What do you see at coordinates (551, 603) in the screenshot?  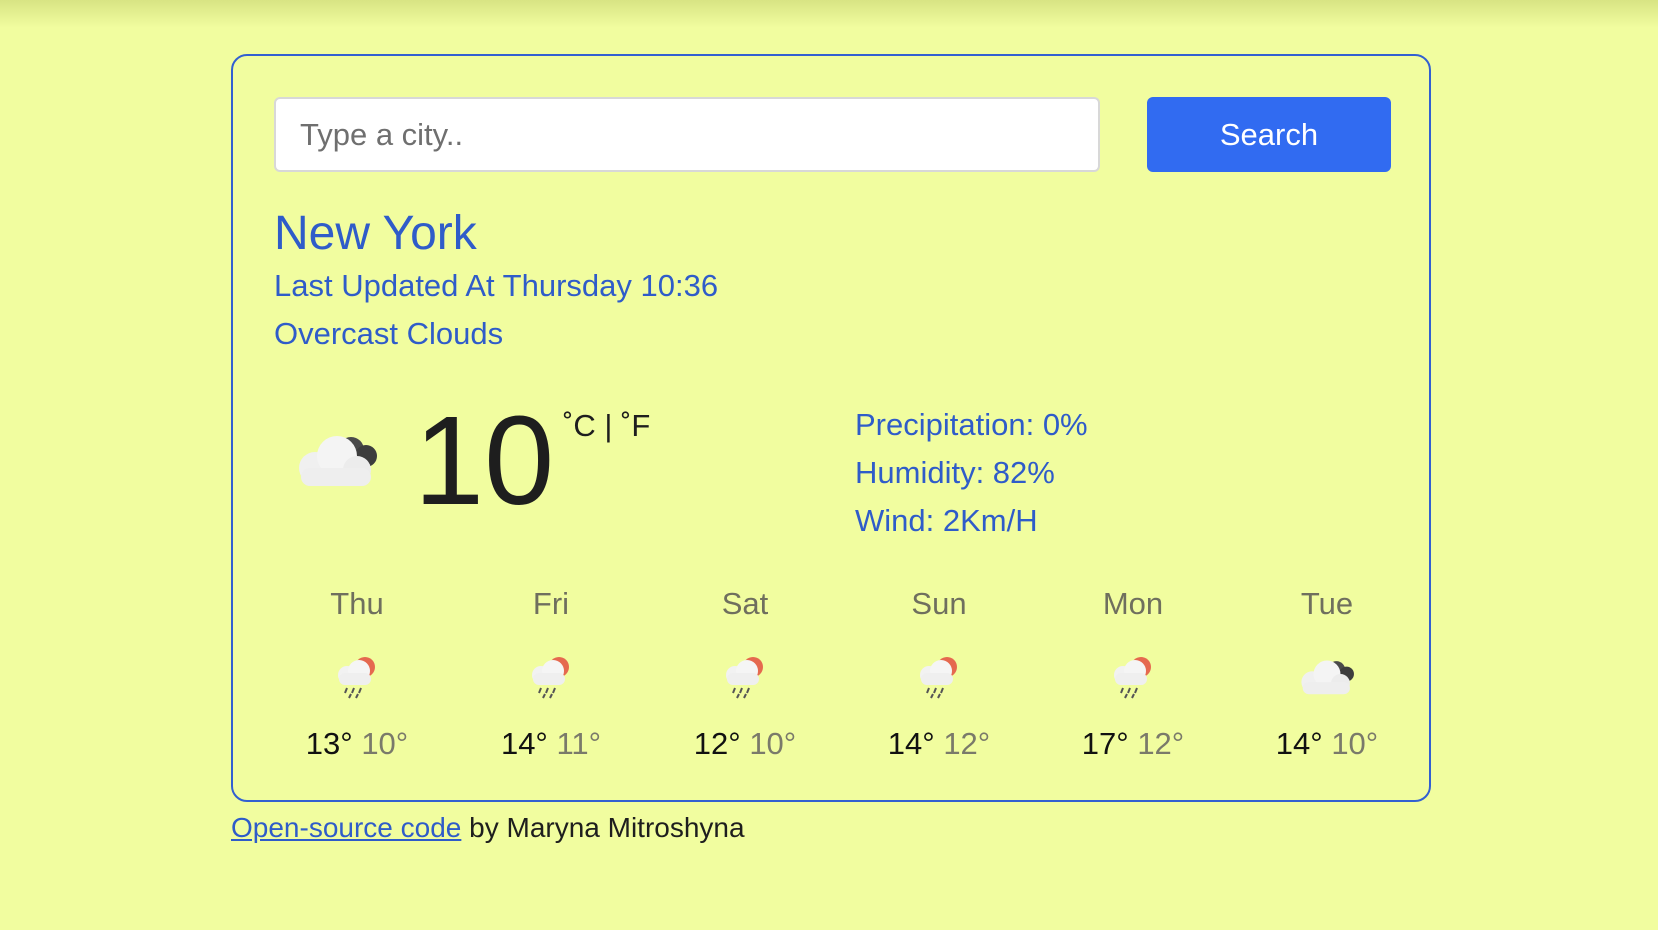 I see `forecast-day-name: Fri` at bounding box center [551, 603].